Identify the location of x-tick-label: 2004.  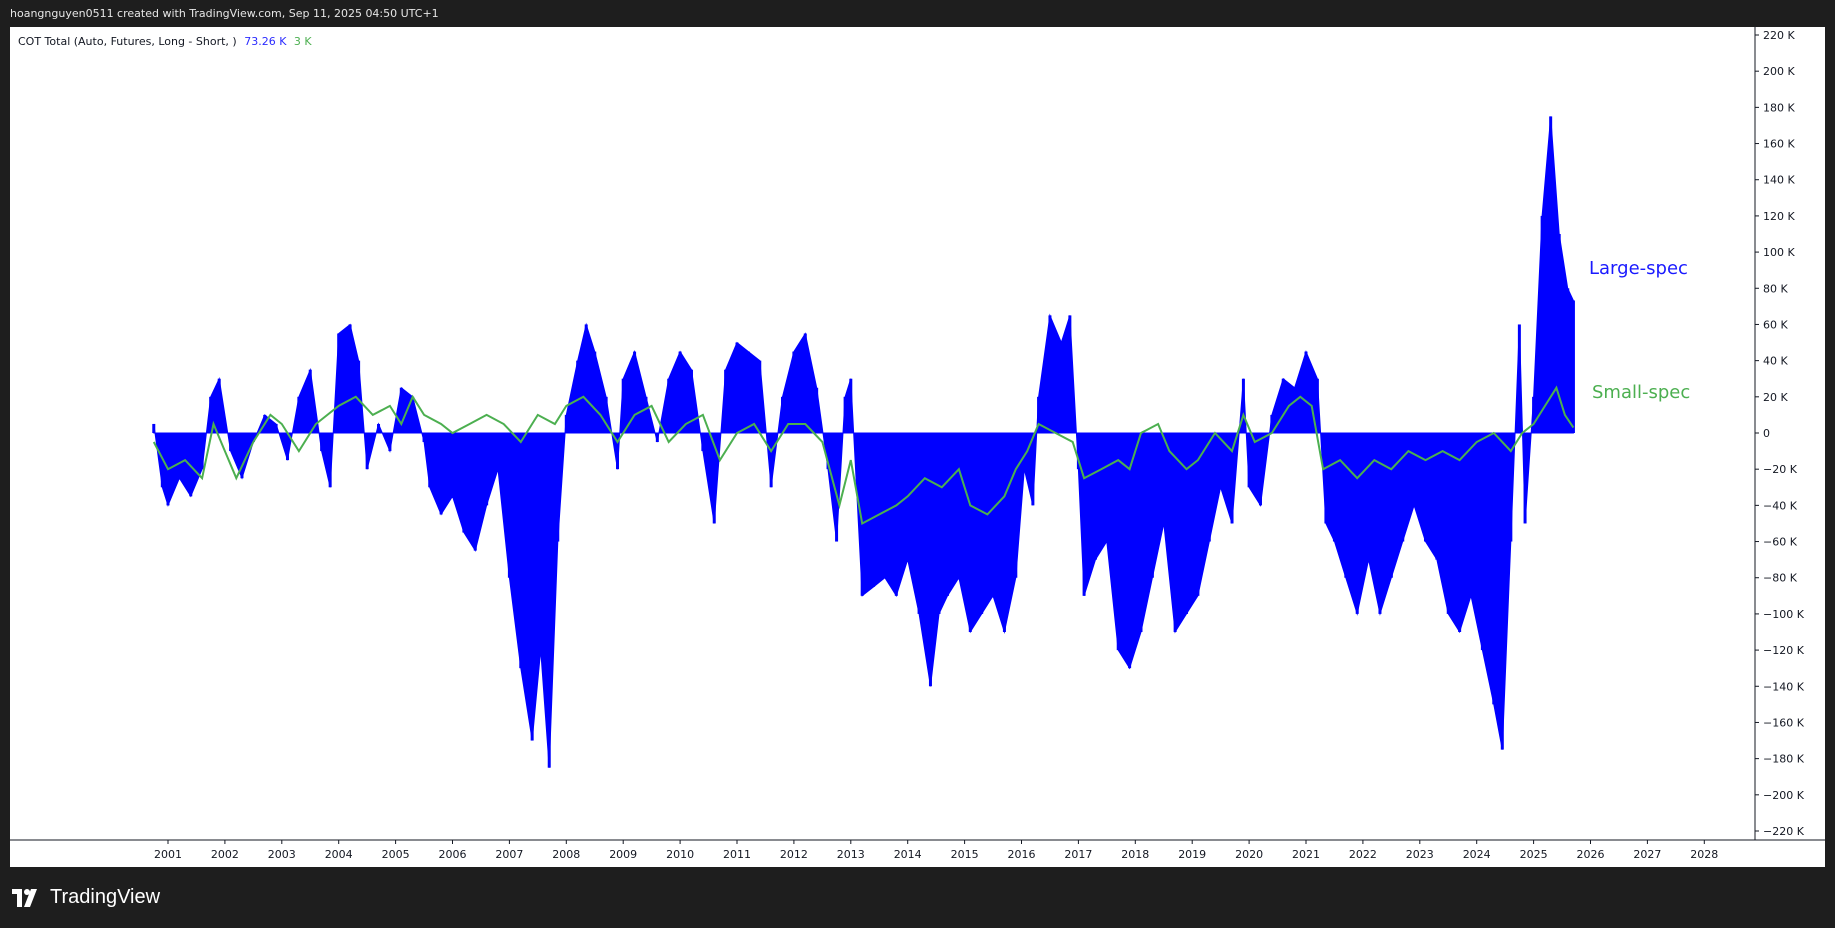
(339, 854).